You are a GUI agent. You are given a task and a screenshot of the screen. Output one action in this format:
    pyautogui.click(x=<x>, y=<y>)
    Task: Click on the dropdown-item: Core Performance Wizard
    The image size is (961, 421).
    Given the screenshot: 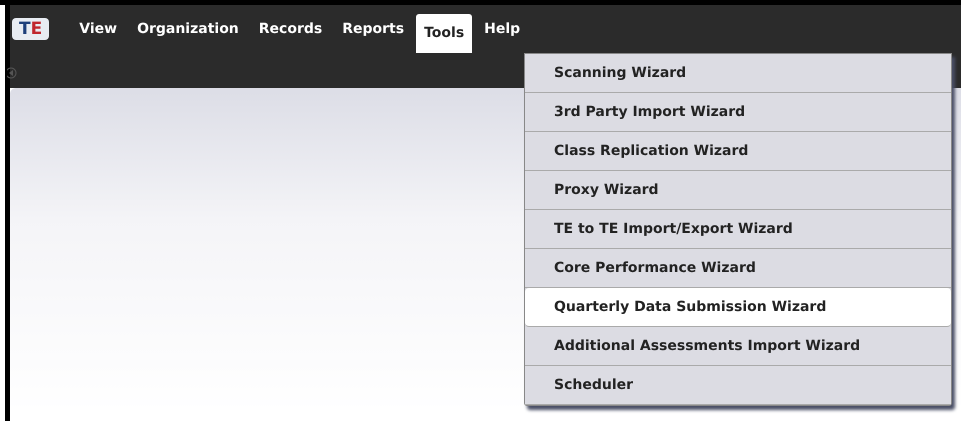 What is the action you would take?
    pyautogui.click(x=738, y=268)
    